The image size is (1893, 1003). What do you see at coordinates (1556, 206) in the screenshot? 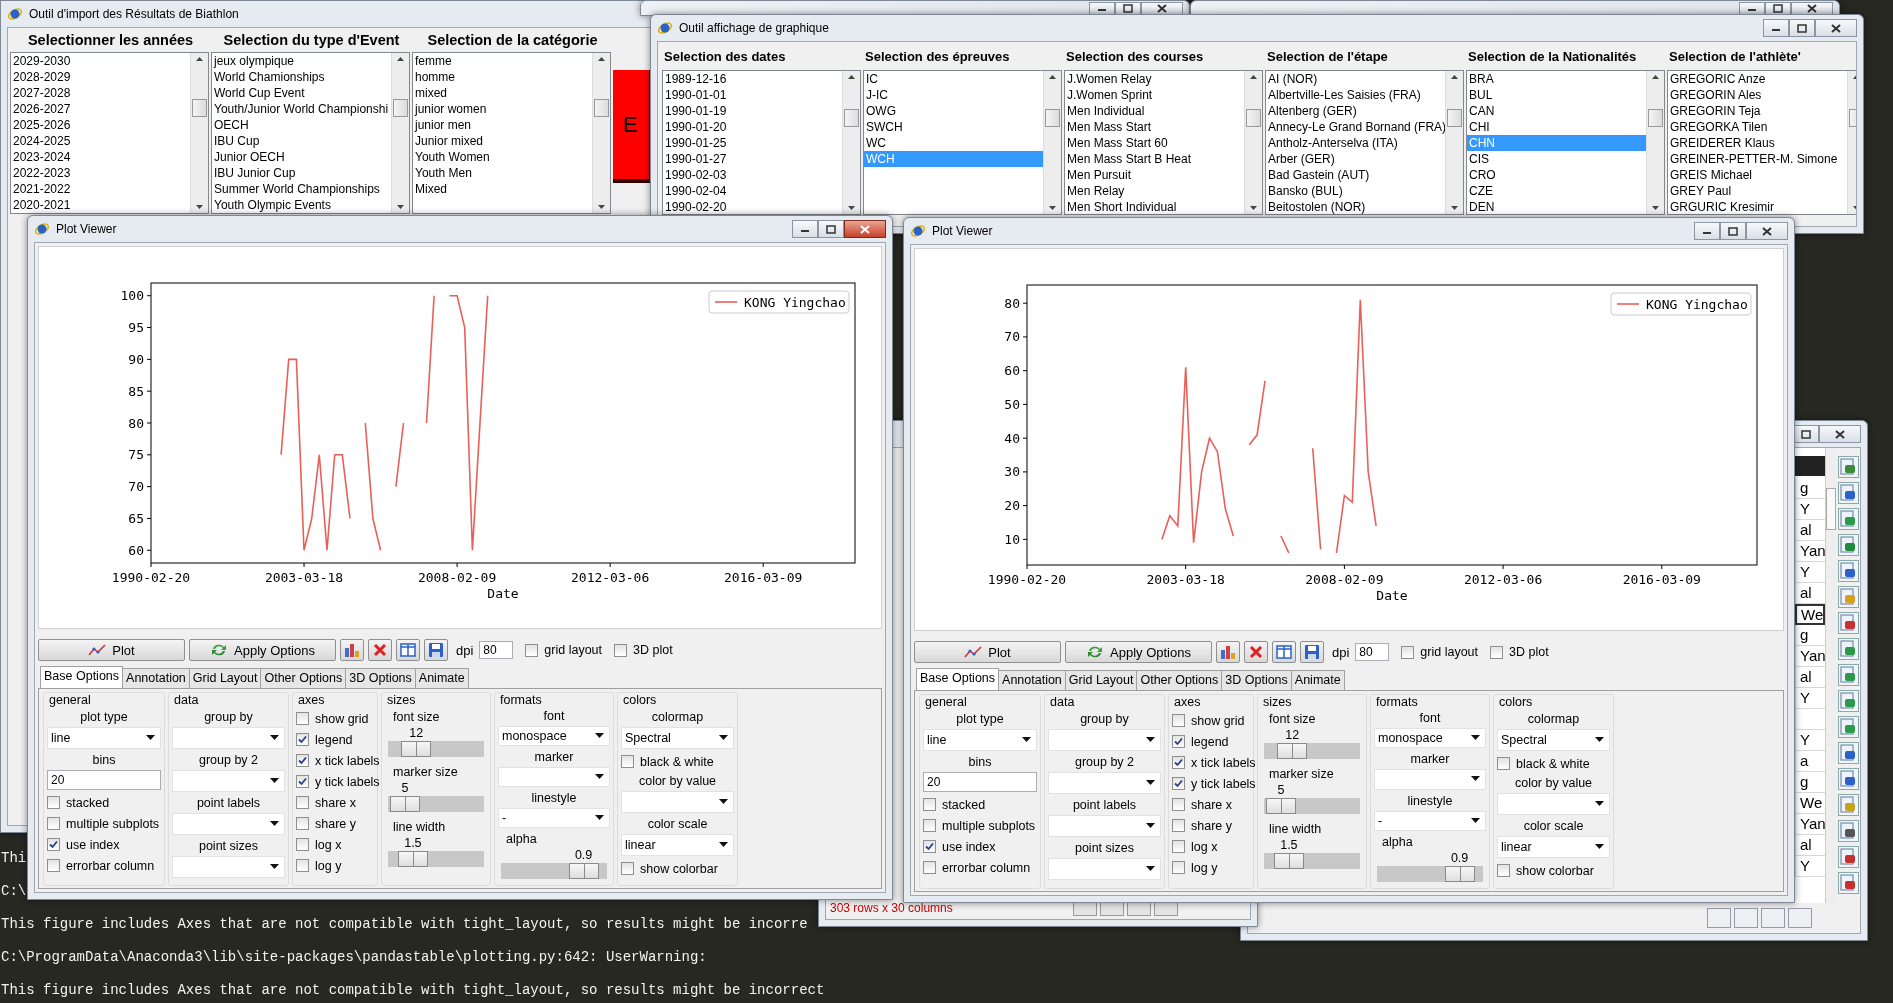
I see `list-item: DEN` at bounding box center [1556, 206].